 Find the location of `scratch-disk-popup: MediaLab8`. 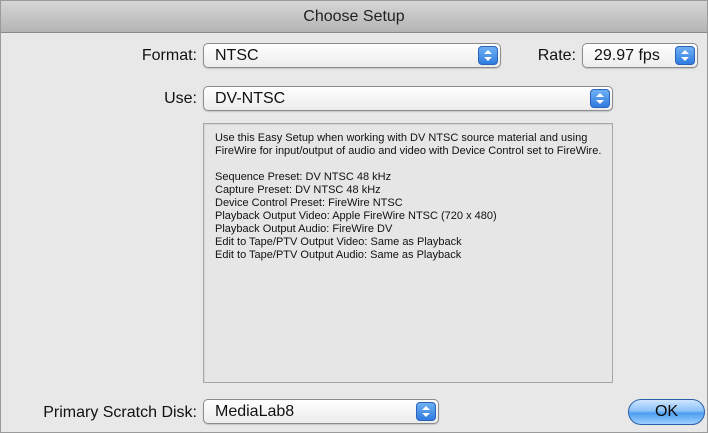

scratch-disk-popup: MediaLab8 is located at coordinates (321, 411).